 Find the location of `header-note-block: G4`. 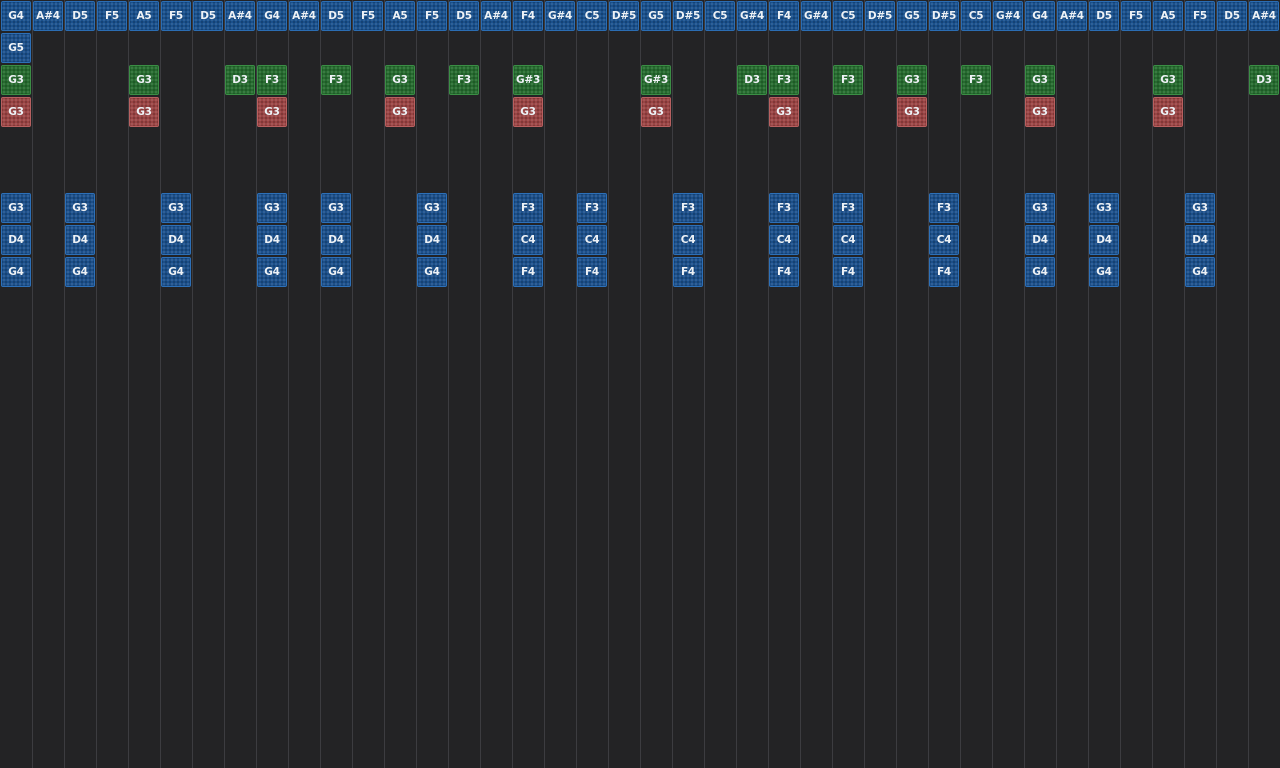

header-note-block: G4 is located at coordinates (272, 16).